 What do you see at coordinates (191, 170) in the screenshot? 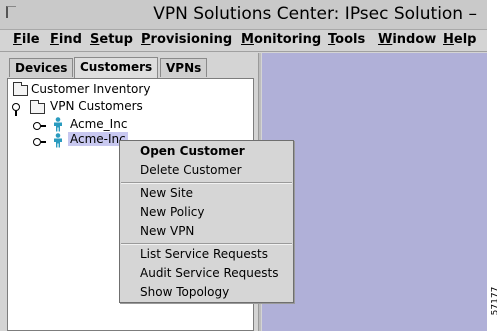
I see `menu-item-delete-customer: Delete Customer` at bounding box center [191, 170].